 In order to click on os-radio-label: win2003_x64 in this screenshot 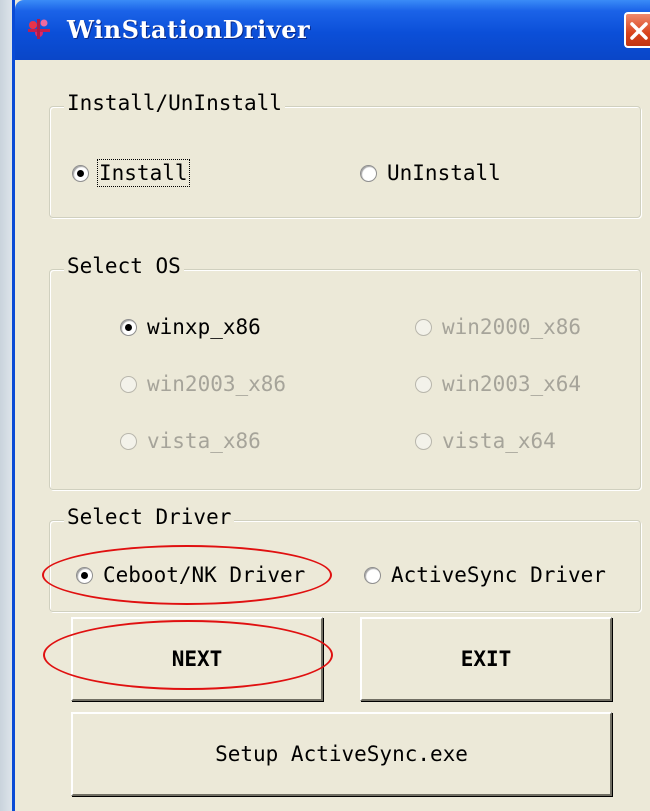, I will do `click(512, 384)`.